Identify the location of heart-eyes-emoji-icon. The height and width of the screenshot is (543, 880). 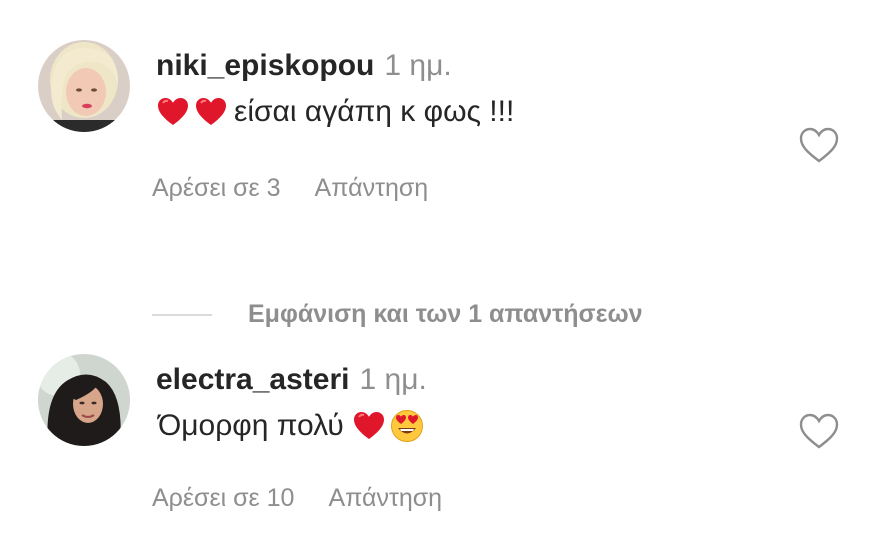
(407, 426).